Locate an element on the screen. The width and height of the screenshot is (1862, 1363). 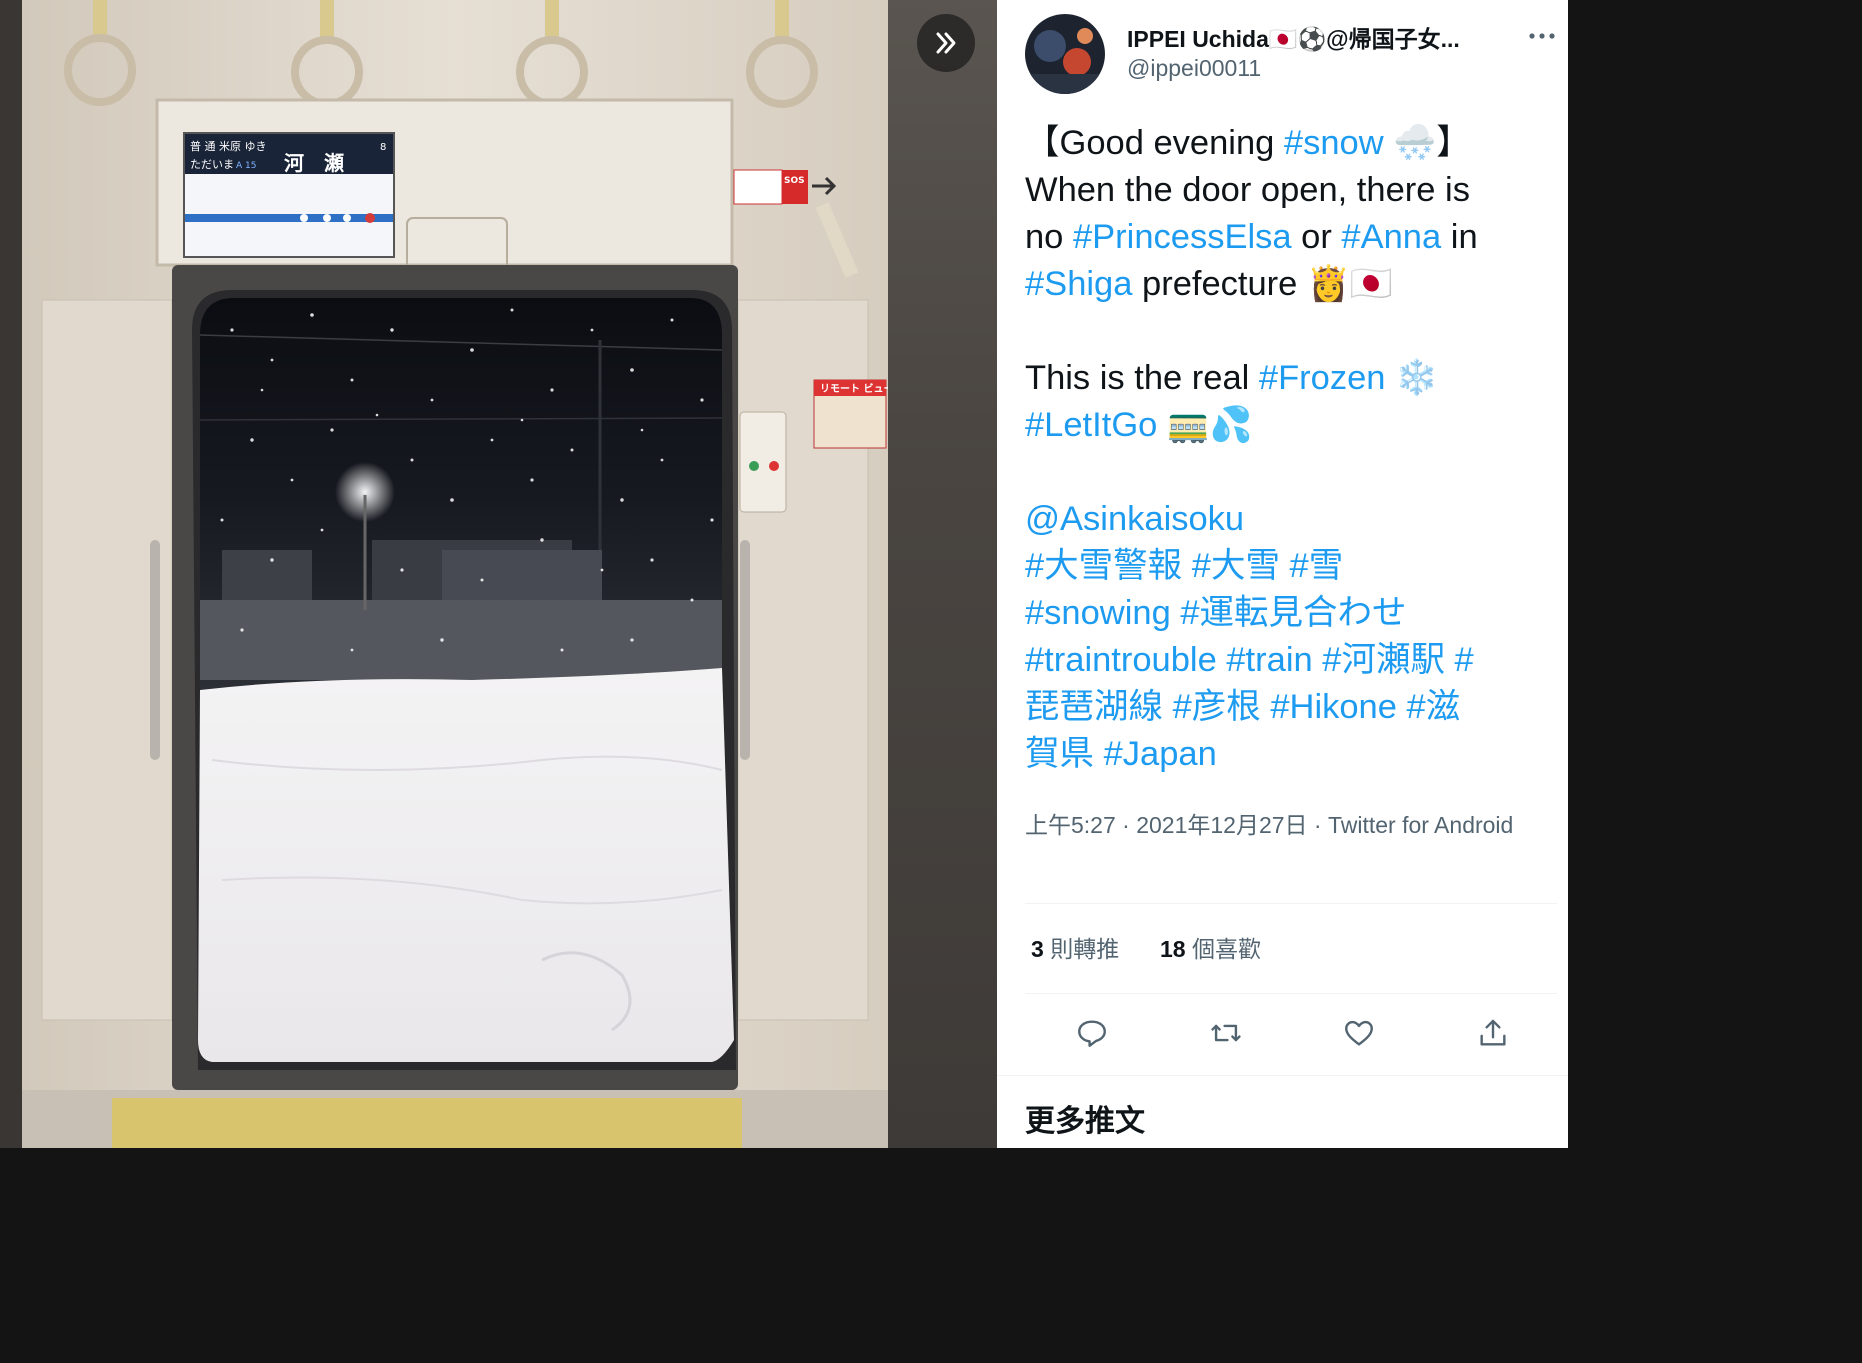
tweet-line: 【Good evening #snow 🌨️】 is located at coordinates (1292, 143).